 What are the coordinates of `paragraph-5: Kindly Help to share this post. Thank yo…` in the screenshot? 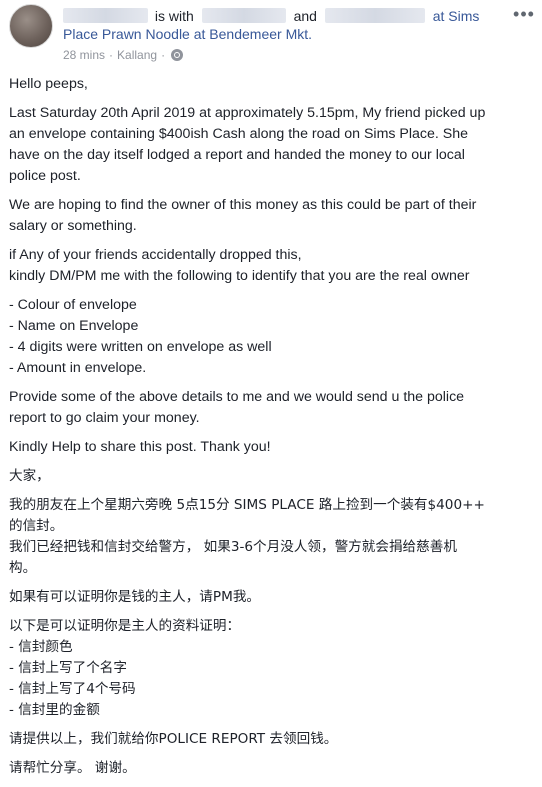 It's located at (140, 447).